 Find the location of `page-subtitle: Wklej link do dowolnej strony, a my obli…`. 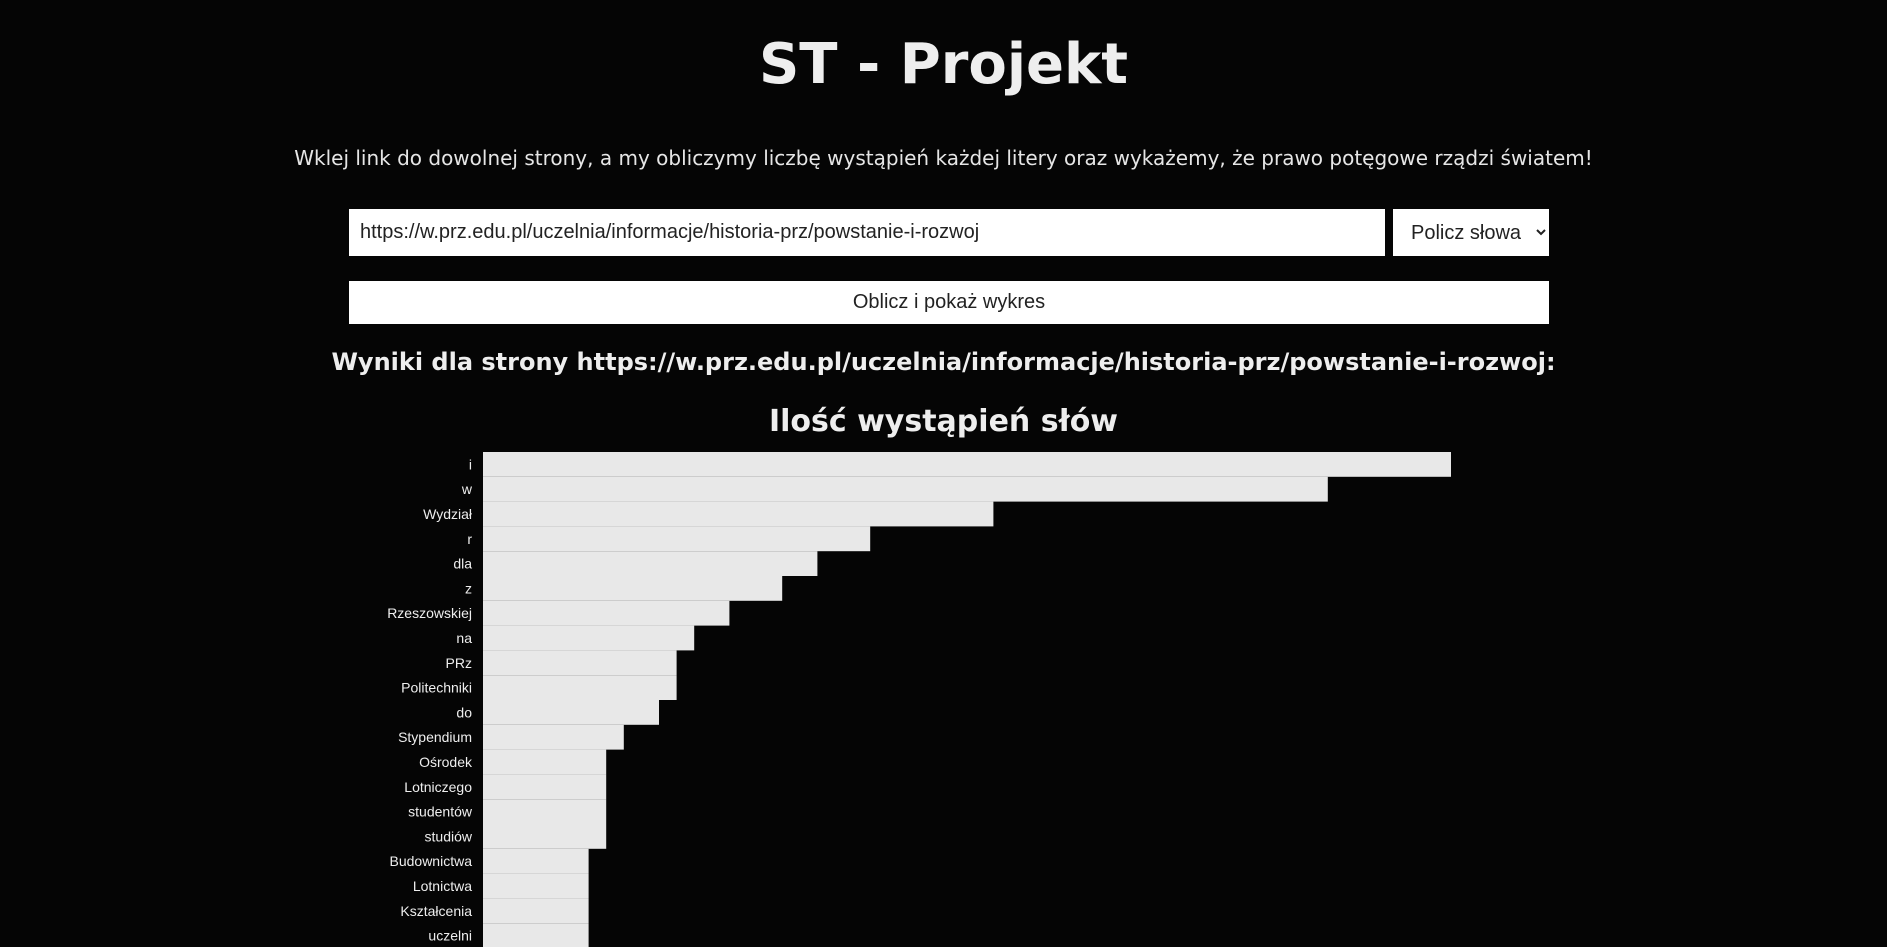

page-subtitle: Wklej link do dowolnej strony, a my obli… is located at coordinates (943, 158).